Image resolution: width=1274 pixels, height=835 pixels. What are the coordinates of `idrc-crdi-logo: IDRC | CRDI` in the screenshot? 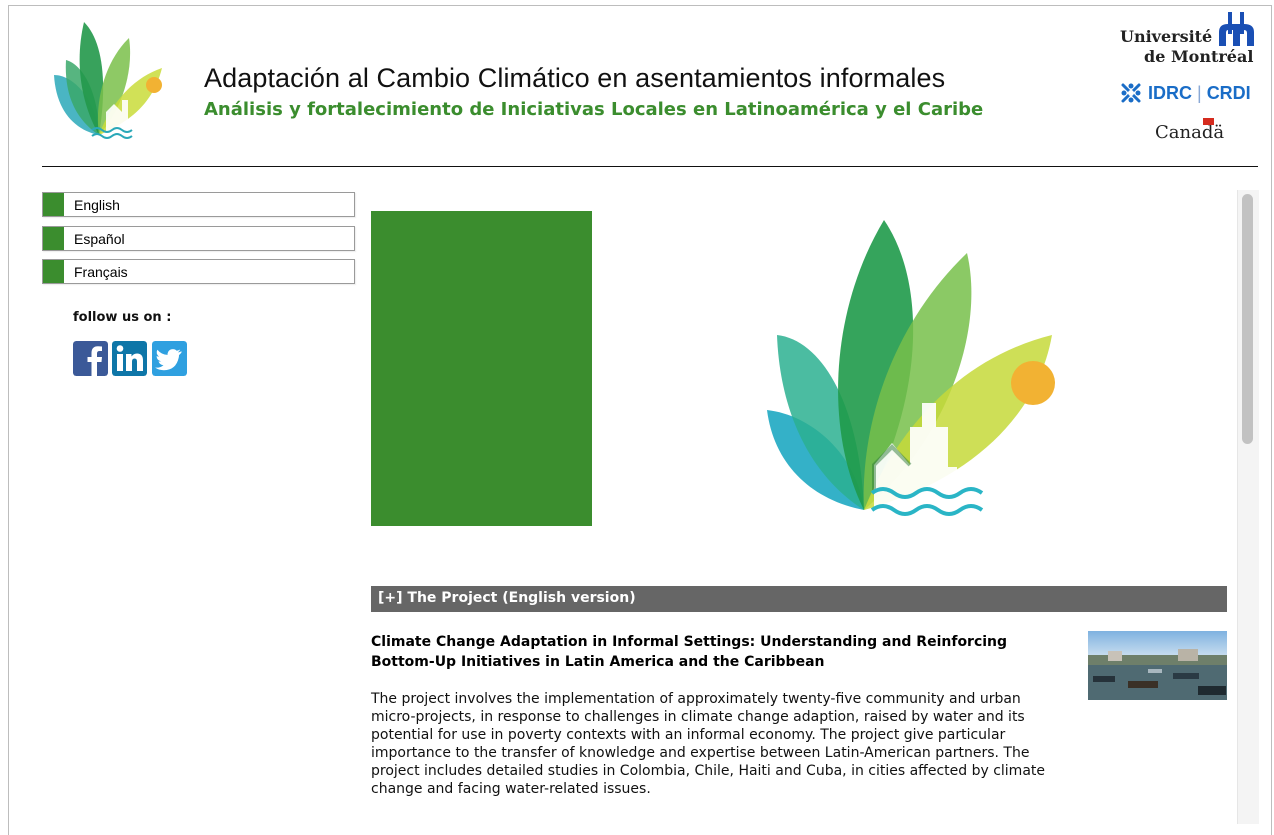 It's located at (1190, 94).